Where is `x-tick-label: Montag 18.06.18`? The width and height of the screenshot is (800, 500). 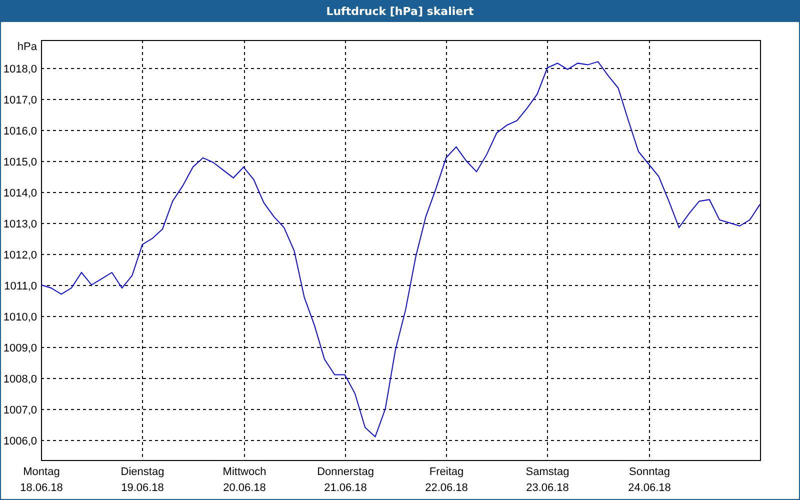 x-tick-label: Montag 18.06.18 is located at coordinates (41, 480).